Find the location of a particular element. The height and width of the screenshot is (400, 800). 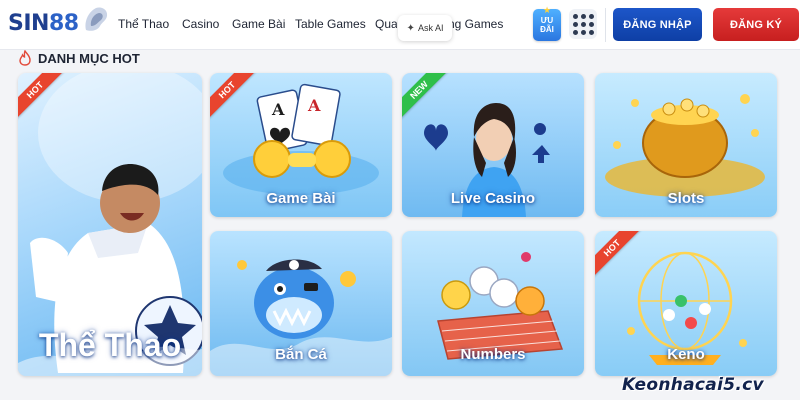

site-watermark: Keonhacai5.cv is located at coordinates (693, 385).